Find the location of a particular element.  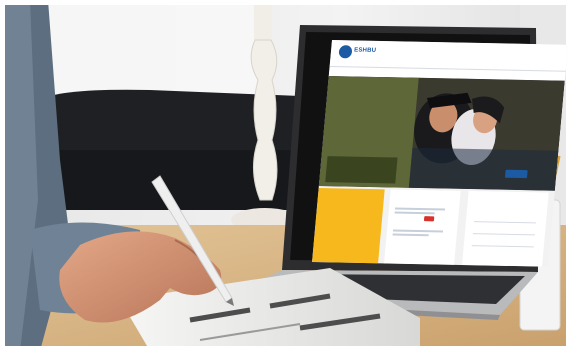

info-card is located at coordinates (505, 229).